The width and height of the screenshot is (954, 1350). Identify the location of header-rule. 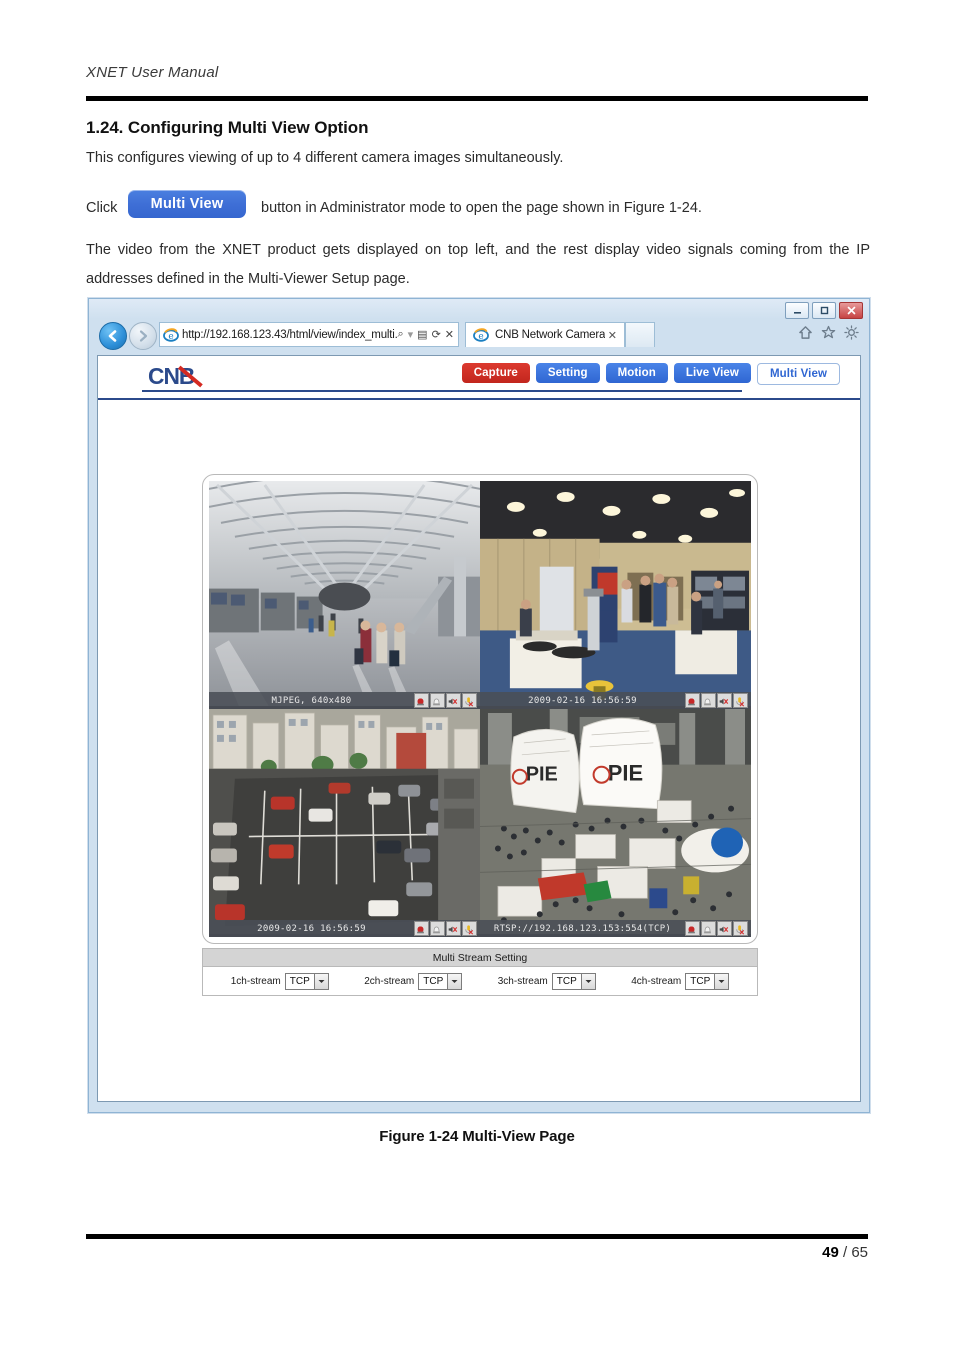
(477, 98).